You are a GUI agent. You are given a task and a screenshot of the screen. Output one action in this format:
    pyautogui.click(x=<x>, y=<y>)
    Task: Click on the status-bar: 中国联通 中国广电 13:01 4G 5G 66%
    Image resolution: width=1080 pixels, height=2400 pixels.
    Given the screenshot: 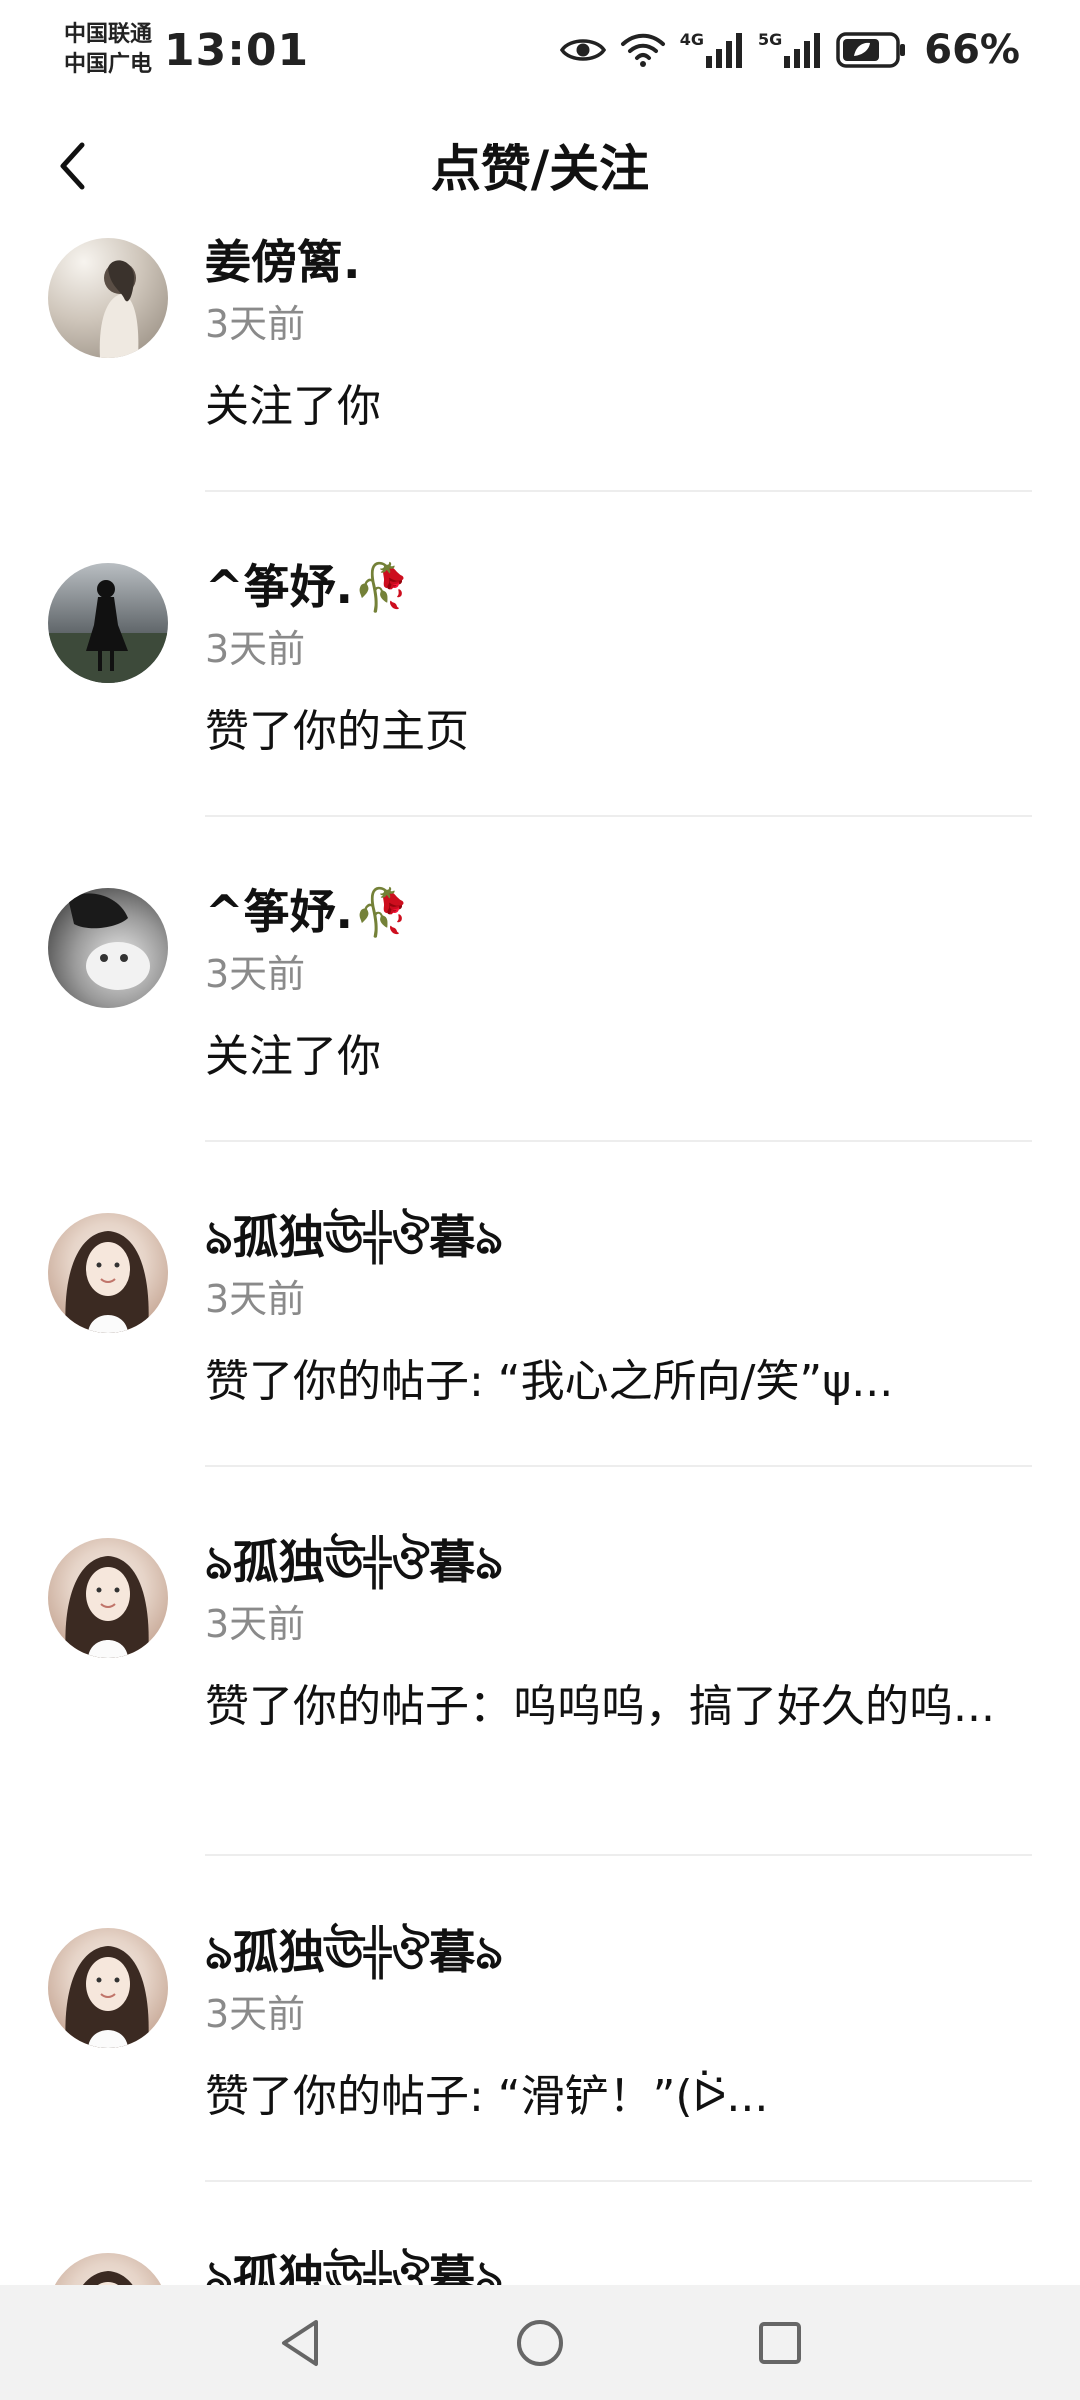 What is the action you would take?
    pyautogui.click(x=540, y=50)
    